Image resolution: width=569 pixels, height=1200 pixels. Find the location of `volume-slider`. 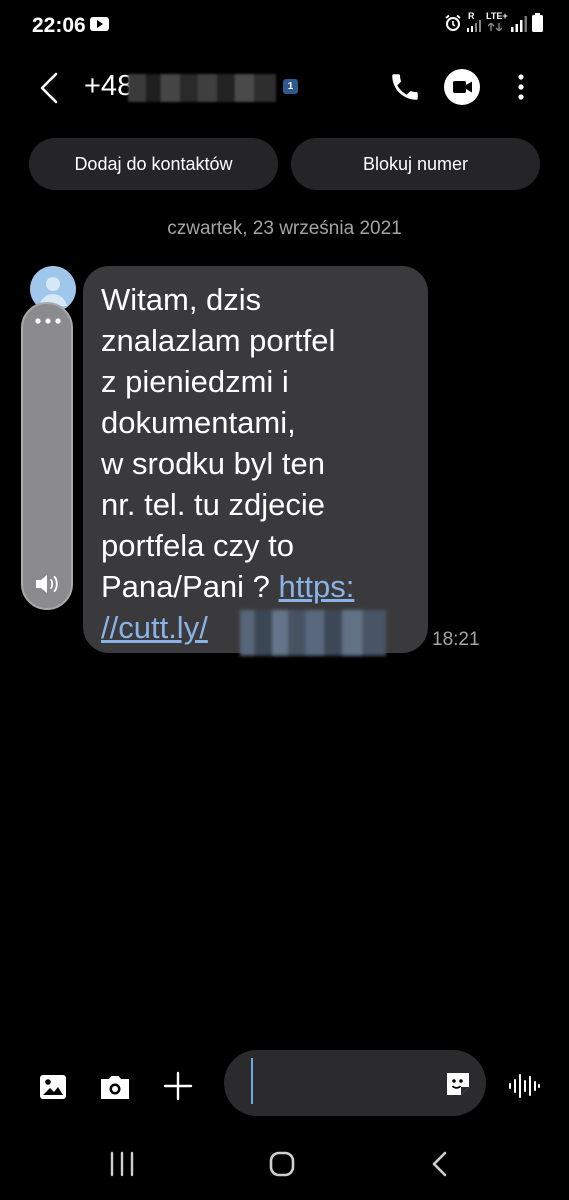

volume-slider is located at coordinates (47, 444).